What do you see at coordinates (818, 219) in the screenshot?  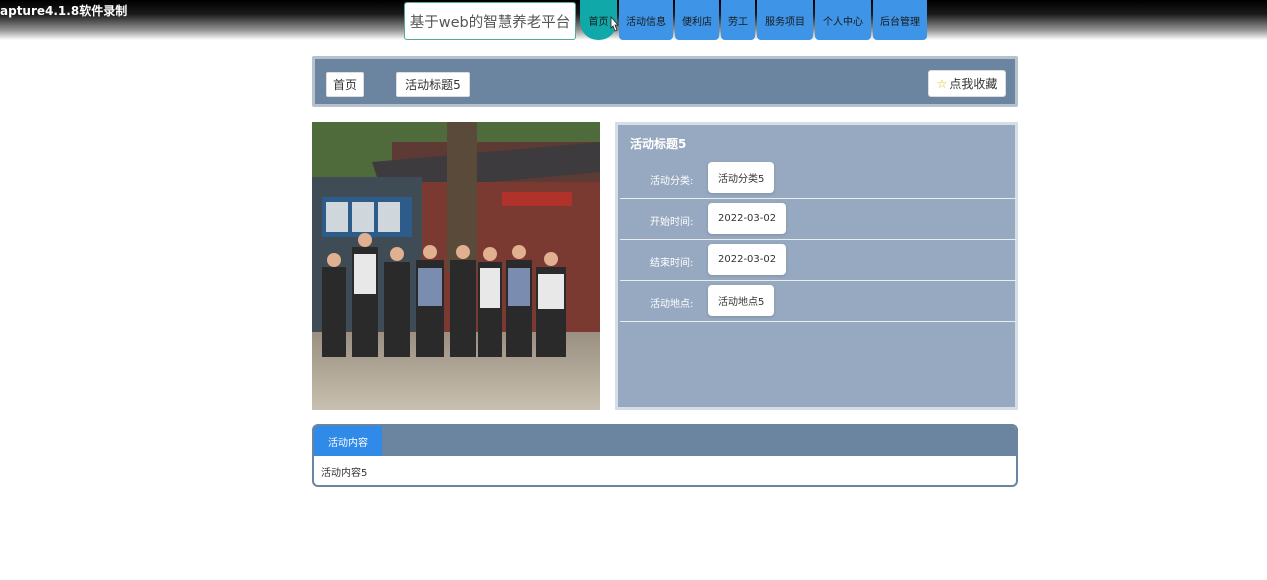 I see `detail-row-start-time: 开始时间: 2022-03-02` at bounding box center [818, 219].